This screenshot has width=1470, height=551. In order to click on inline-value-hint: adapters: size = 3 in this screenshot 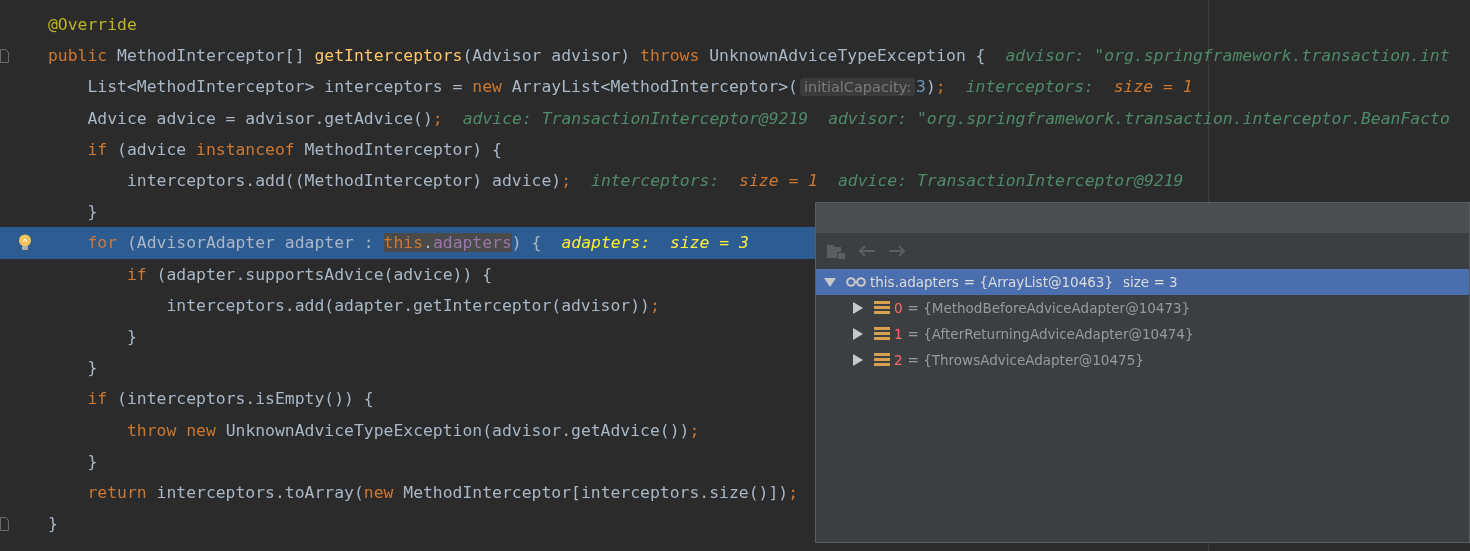, I will do `click(655, 243)`.